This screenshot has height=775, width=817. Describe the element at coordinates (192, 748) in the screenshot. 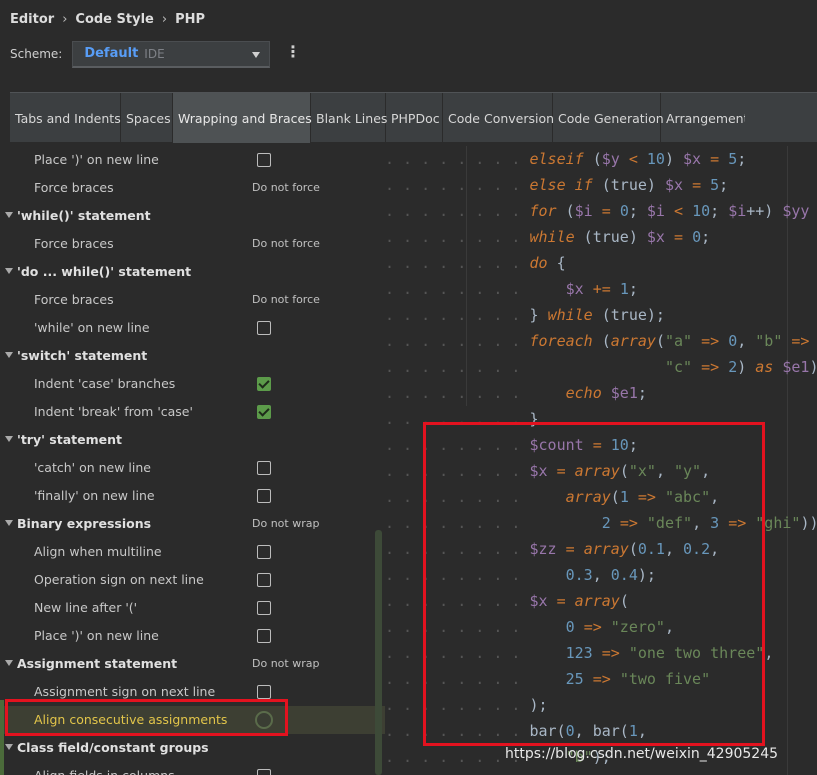

I see `settings-section: Class field/constant groups` at that location.